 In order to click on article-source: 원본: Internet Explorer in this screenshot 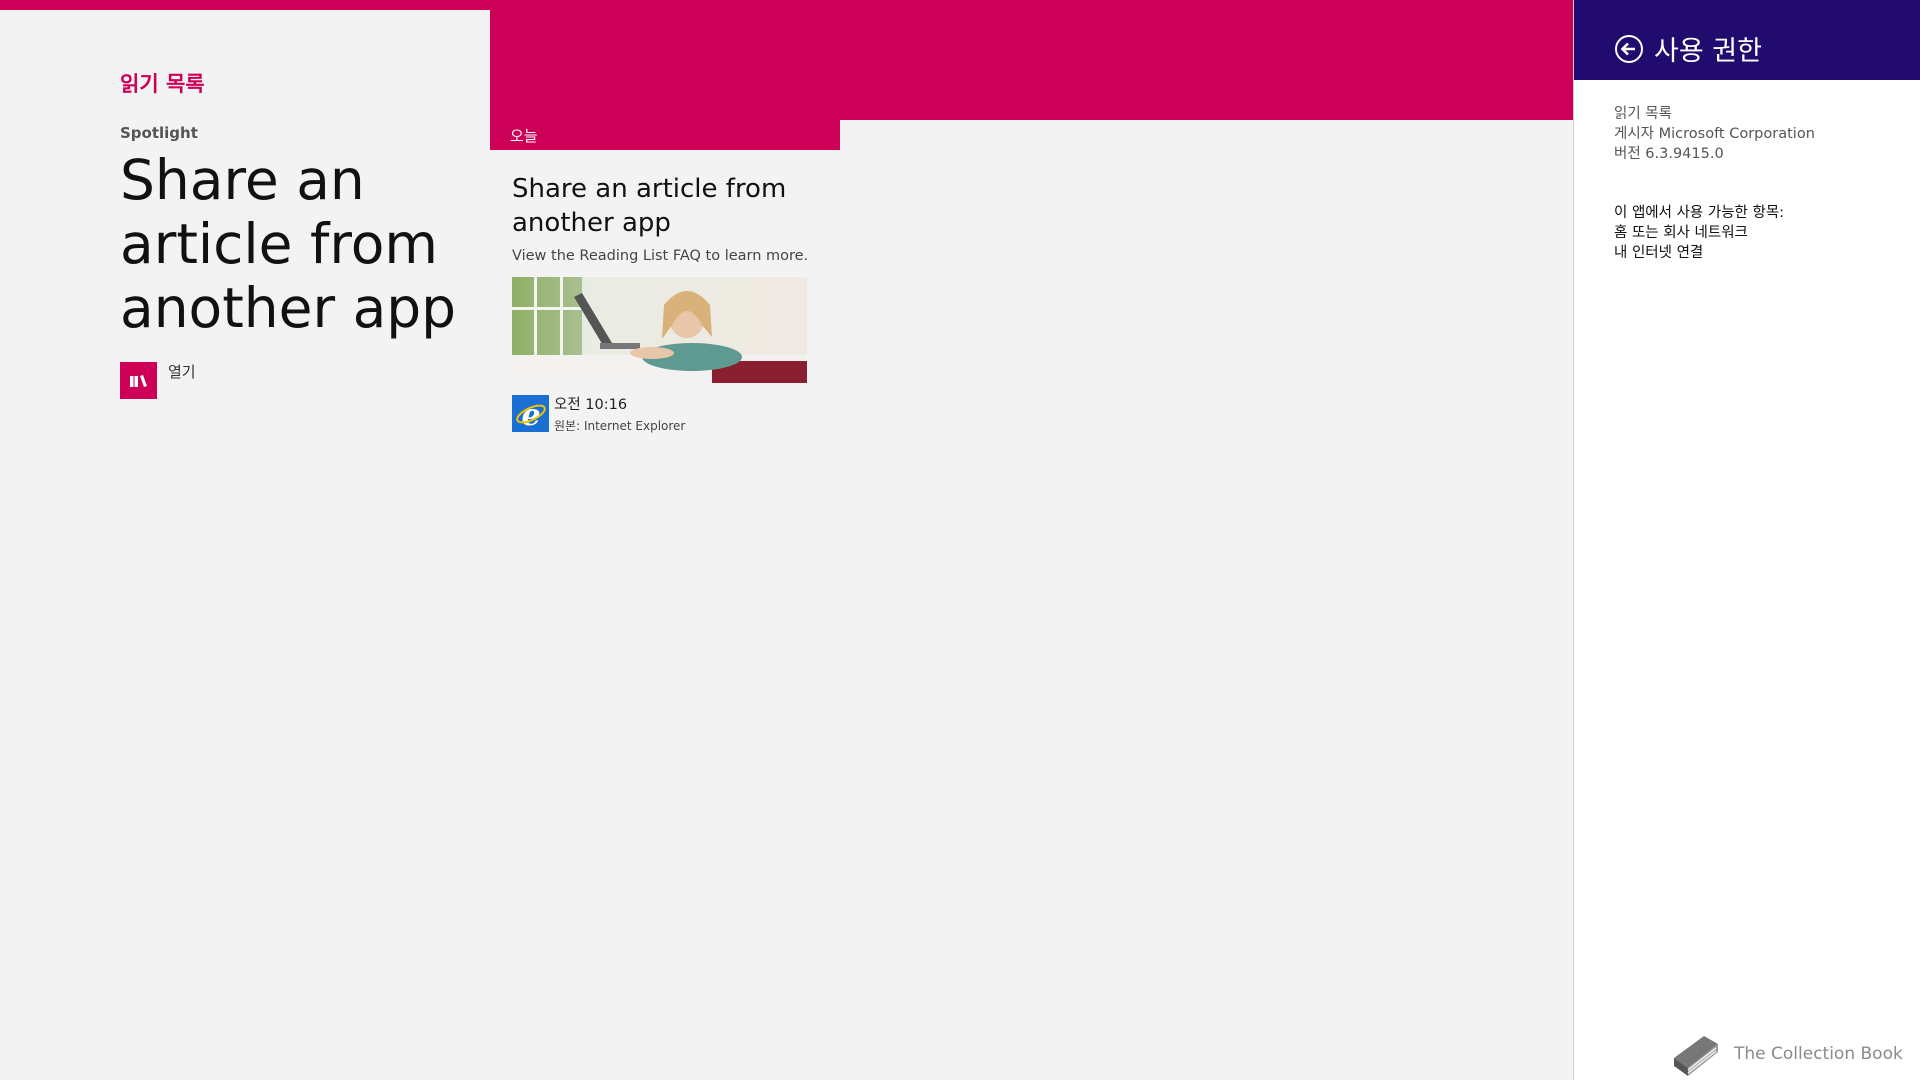, I will do `click(620, 426)`.